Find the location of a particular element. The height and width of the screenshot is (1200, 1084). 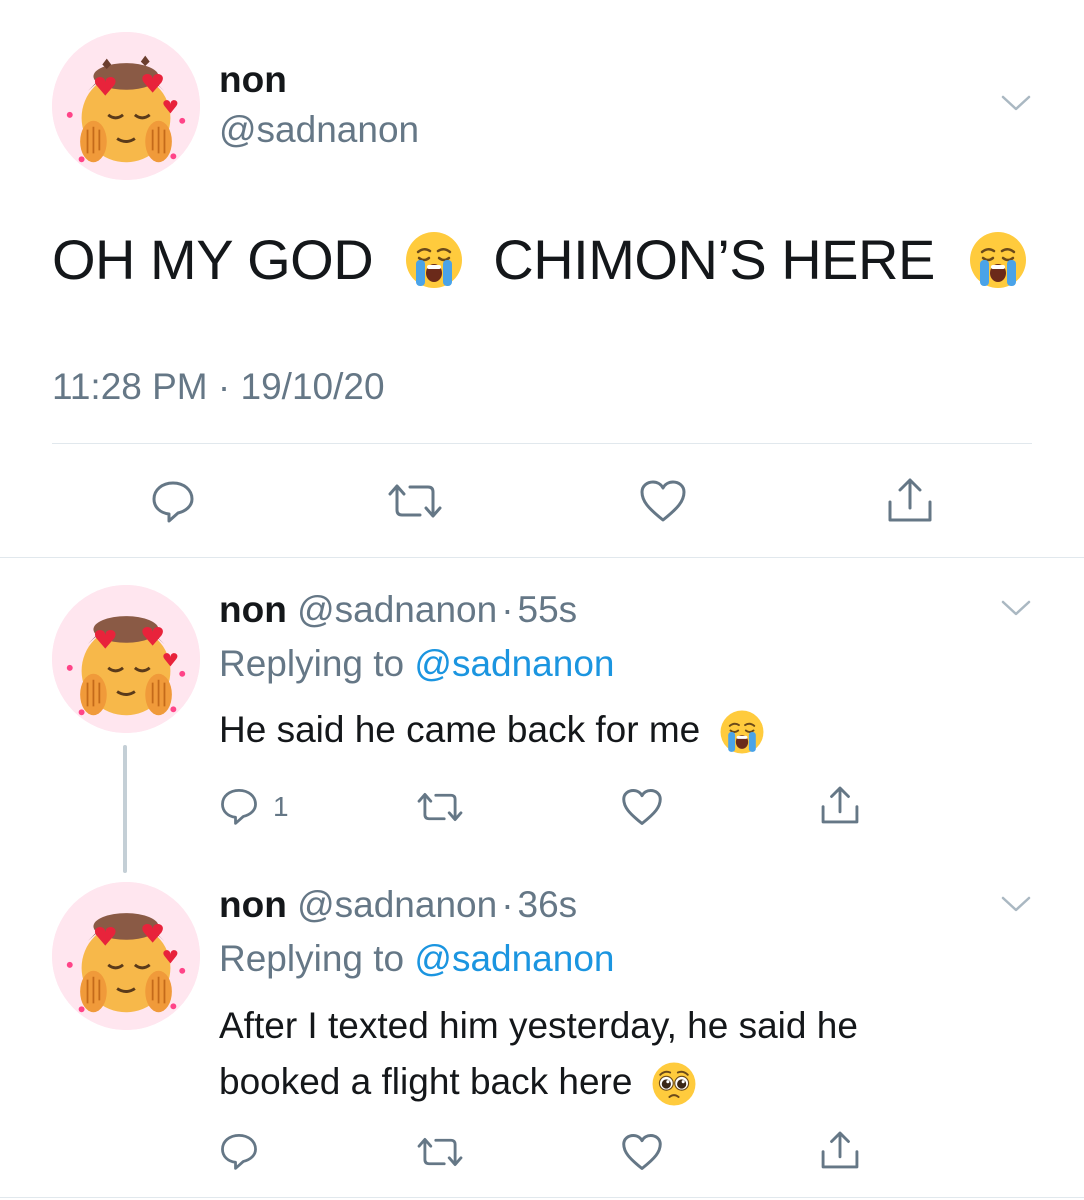

author-name: non is located at coordinates (253, 80).